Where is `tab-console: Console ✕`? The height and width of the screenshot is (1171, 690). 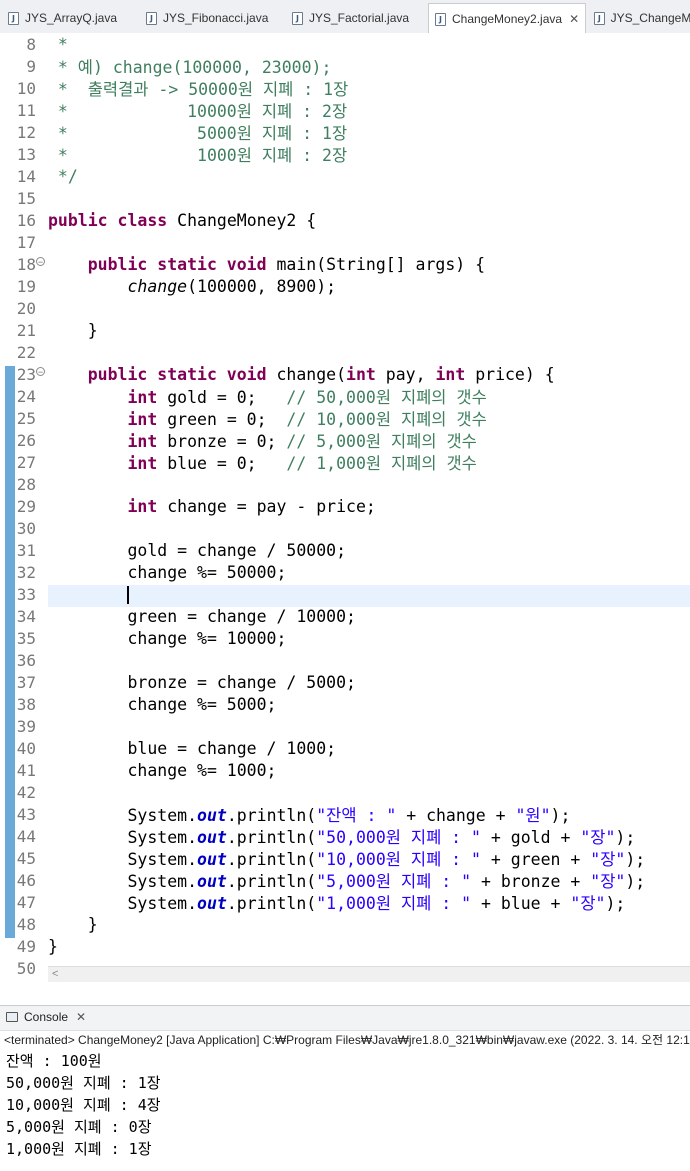
tab-console: Console ✕ is located at coordinates (46, 1017).